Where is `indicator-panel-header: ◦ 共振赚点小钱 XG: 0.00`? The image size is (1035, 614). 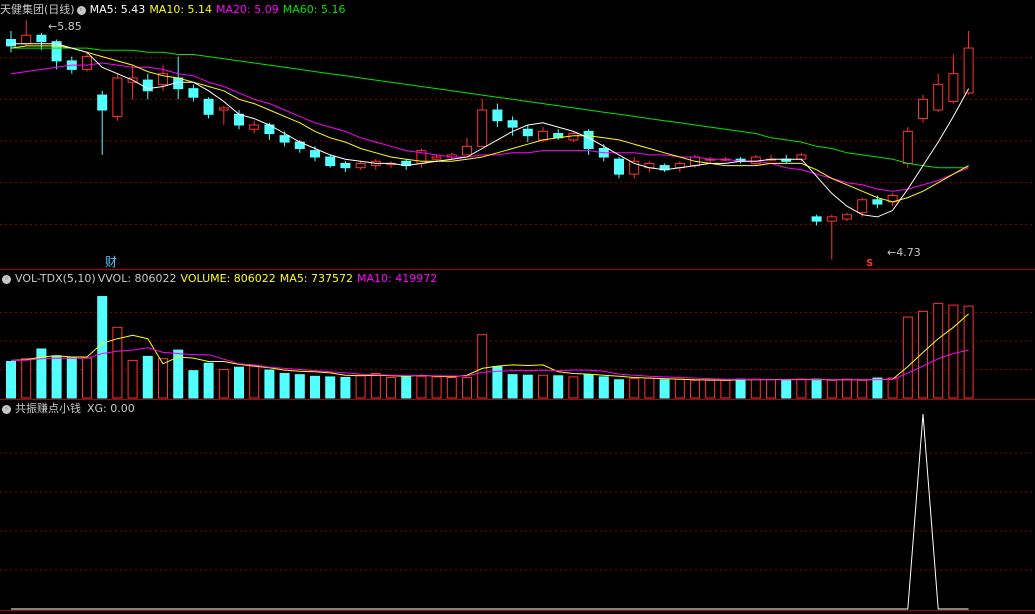 indicator-panel-header: ◦ 共振赚点小钱 XG: 0.00 is located at coordinates (69, 409).